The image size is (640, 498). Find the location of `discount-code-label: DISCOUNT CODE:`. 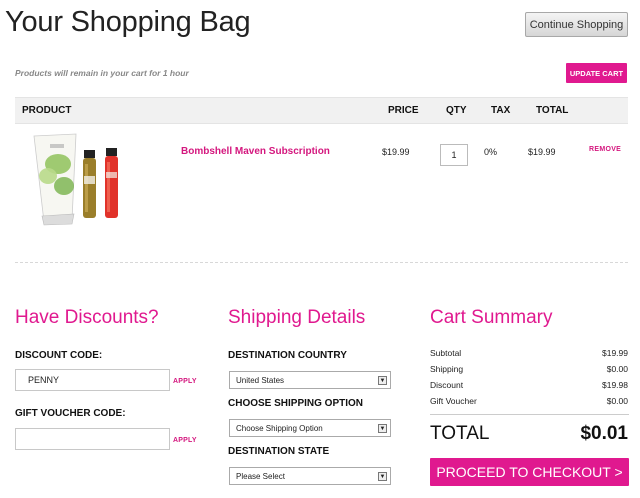

discount-code-label: DISCOUNT CODE: is located at coordinates (59, 355).